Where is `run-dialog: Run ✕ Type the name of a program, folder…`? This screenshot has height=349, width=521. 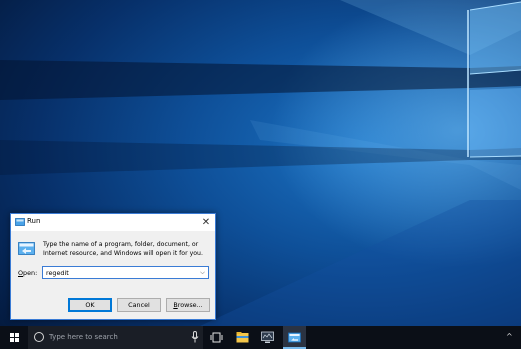
run-dialog: Run ✕ Type the name of a program, folder… is located at coordinates (113, 266).